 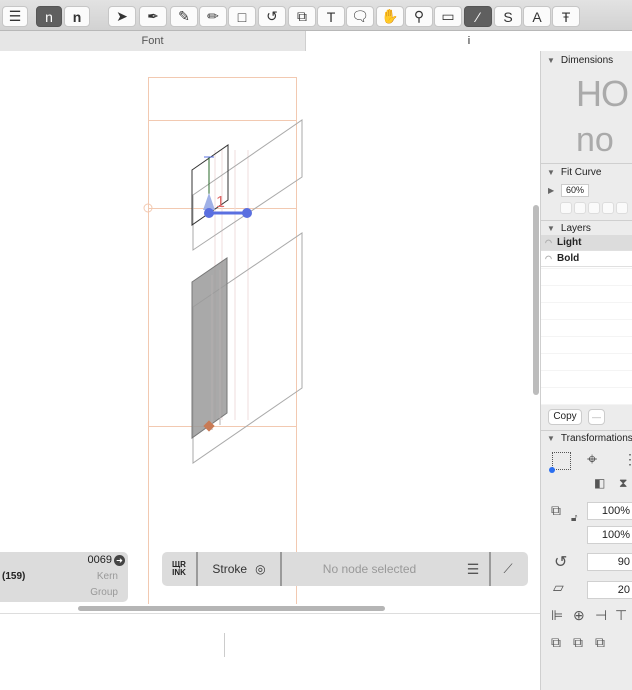 What do you see at coordinates (49, 16) in the screenshot?
I see `preview-light-button: n` at bounding box center [49, 16].